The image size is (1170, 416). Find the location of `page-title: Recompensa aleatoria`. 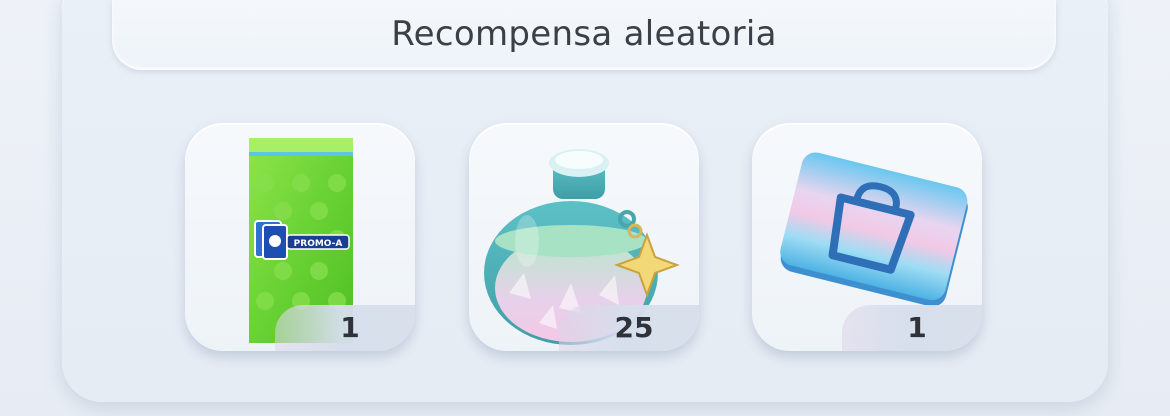

page-title: Recompensa aleatoria is located at coordinates (584, 34).